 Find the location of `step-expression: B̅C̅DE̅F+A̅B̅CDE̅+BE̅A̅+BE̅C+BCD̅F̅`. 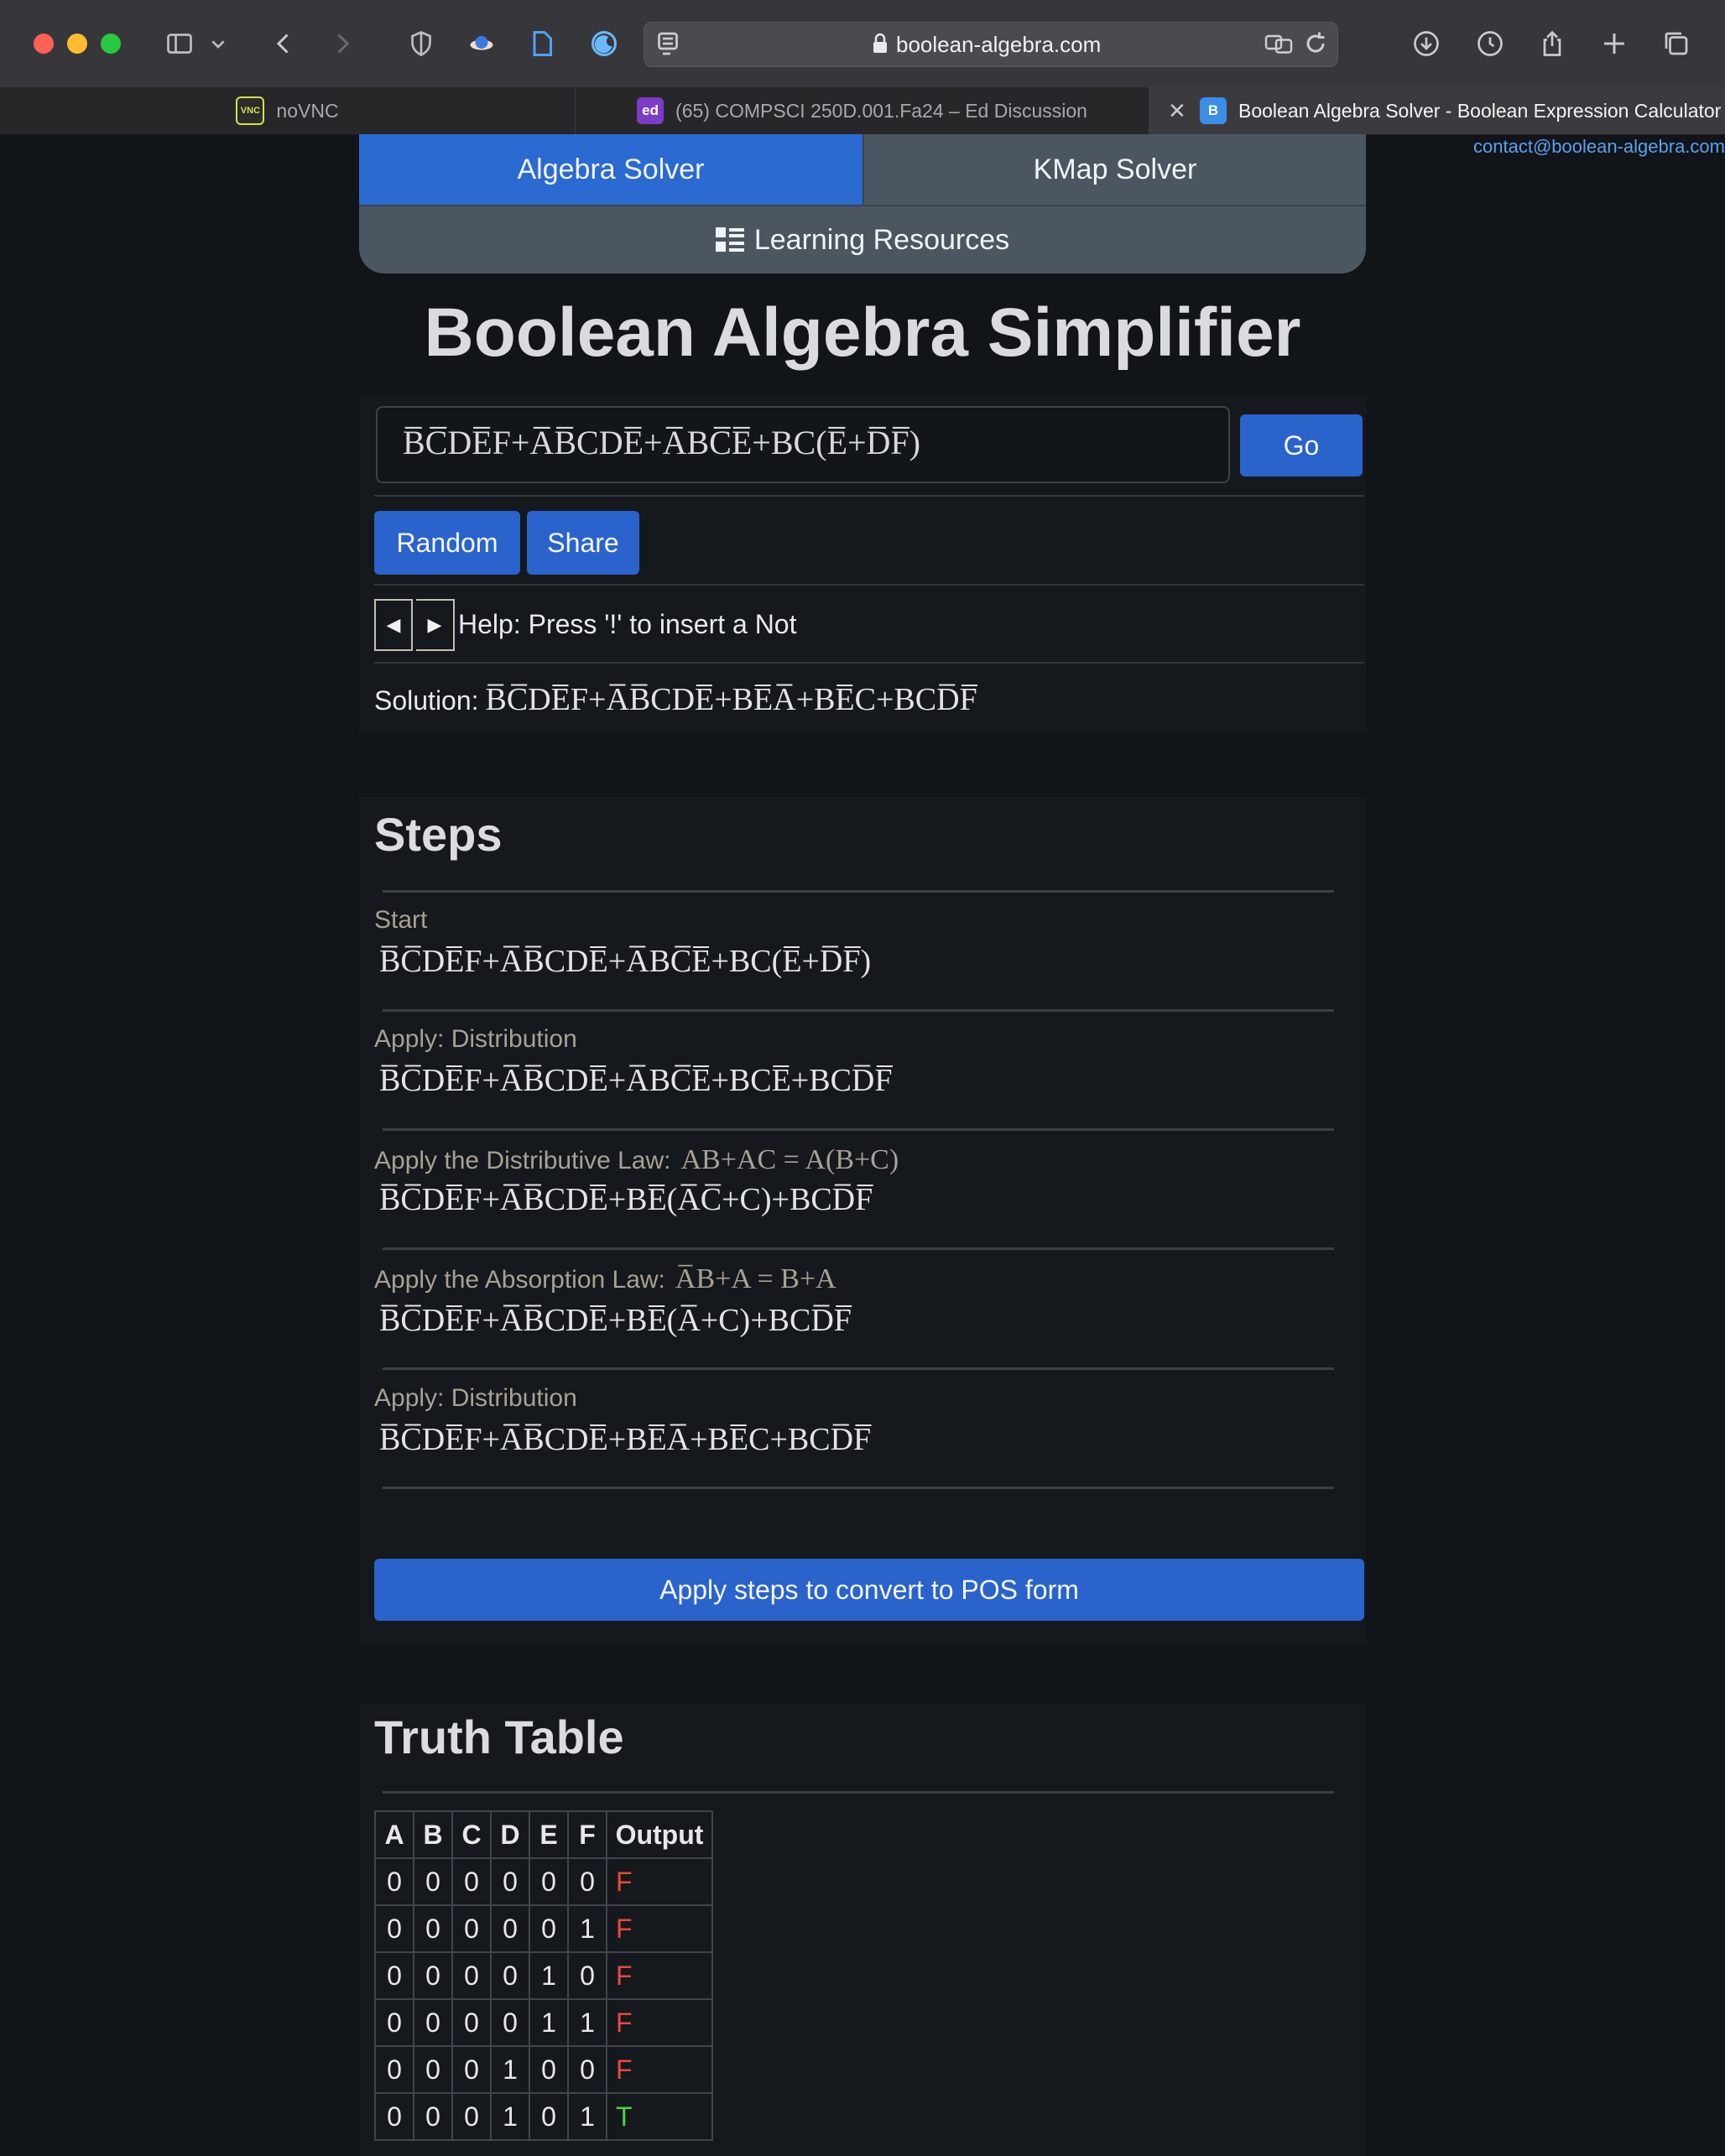

step-expression: B̅C̅DE̅F+A̅B̅CDE̅+BE̅A̅+BE̅C+BCD̅F̅ is located at coordinates (626, 1439).